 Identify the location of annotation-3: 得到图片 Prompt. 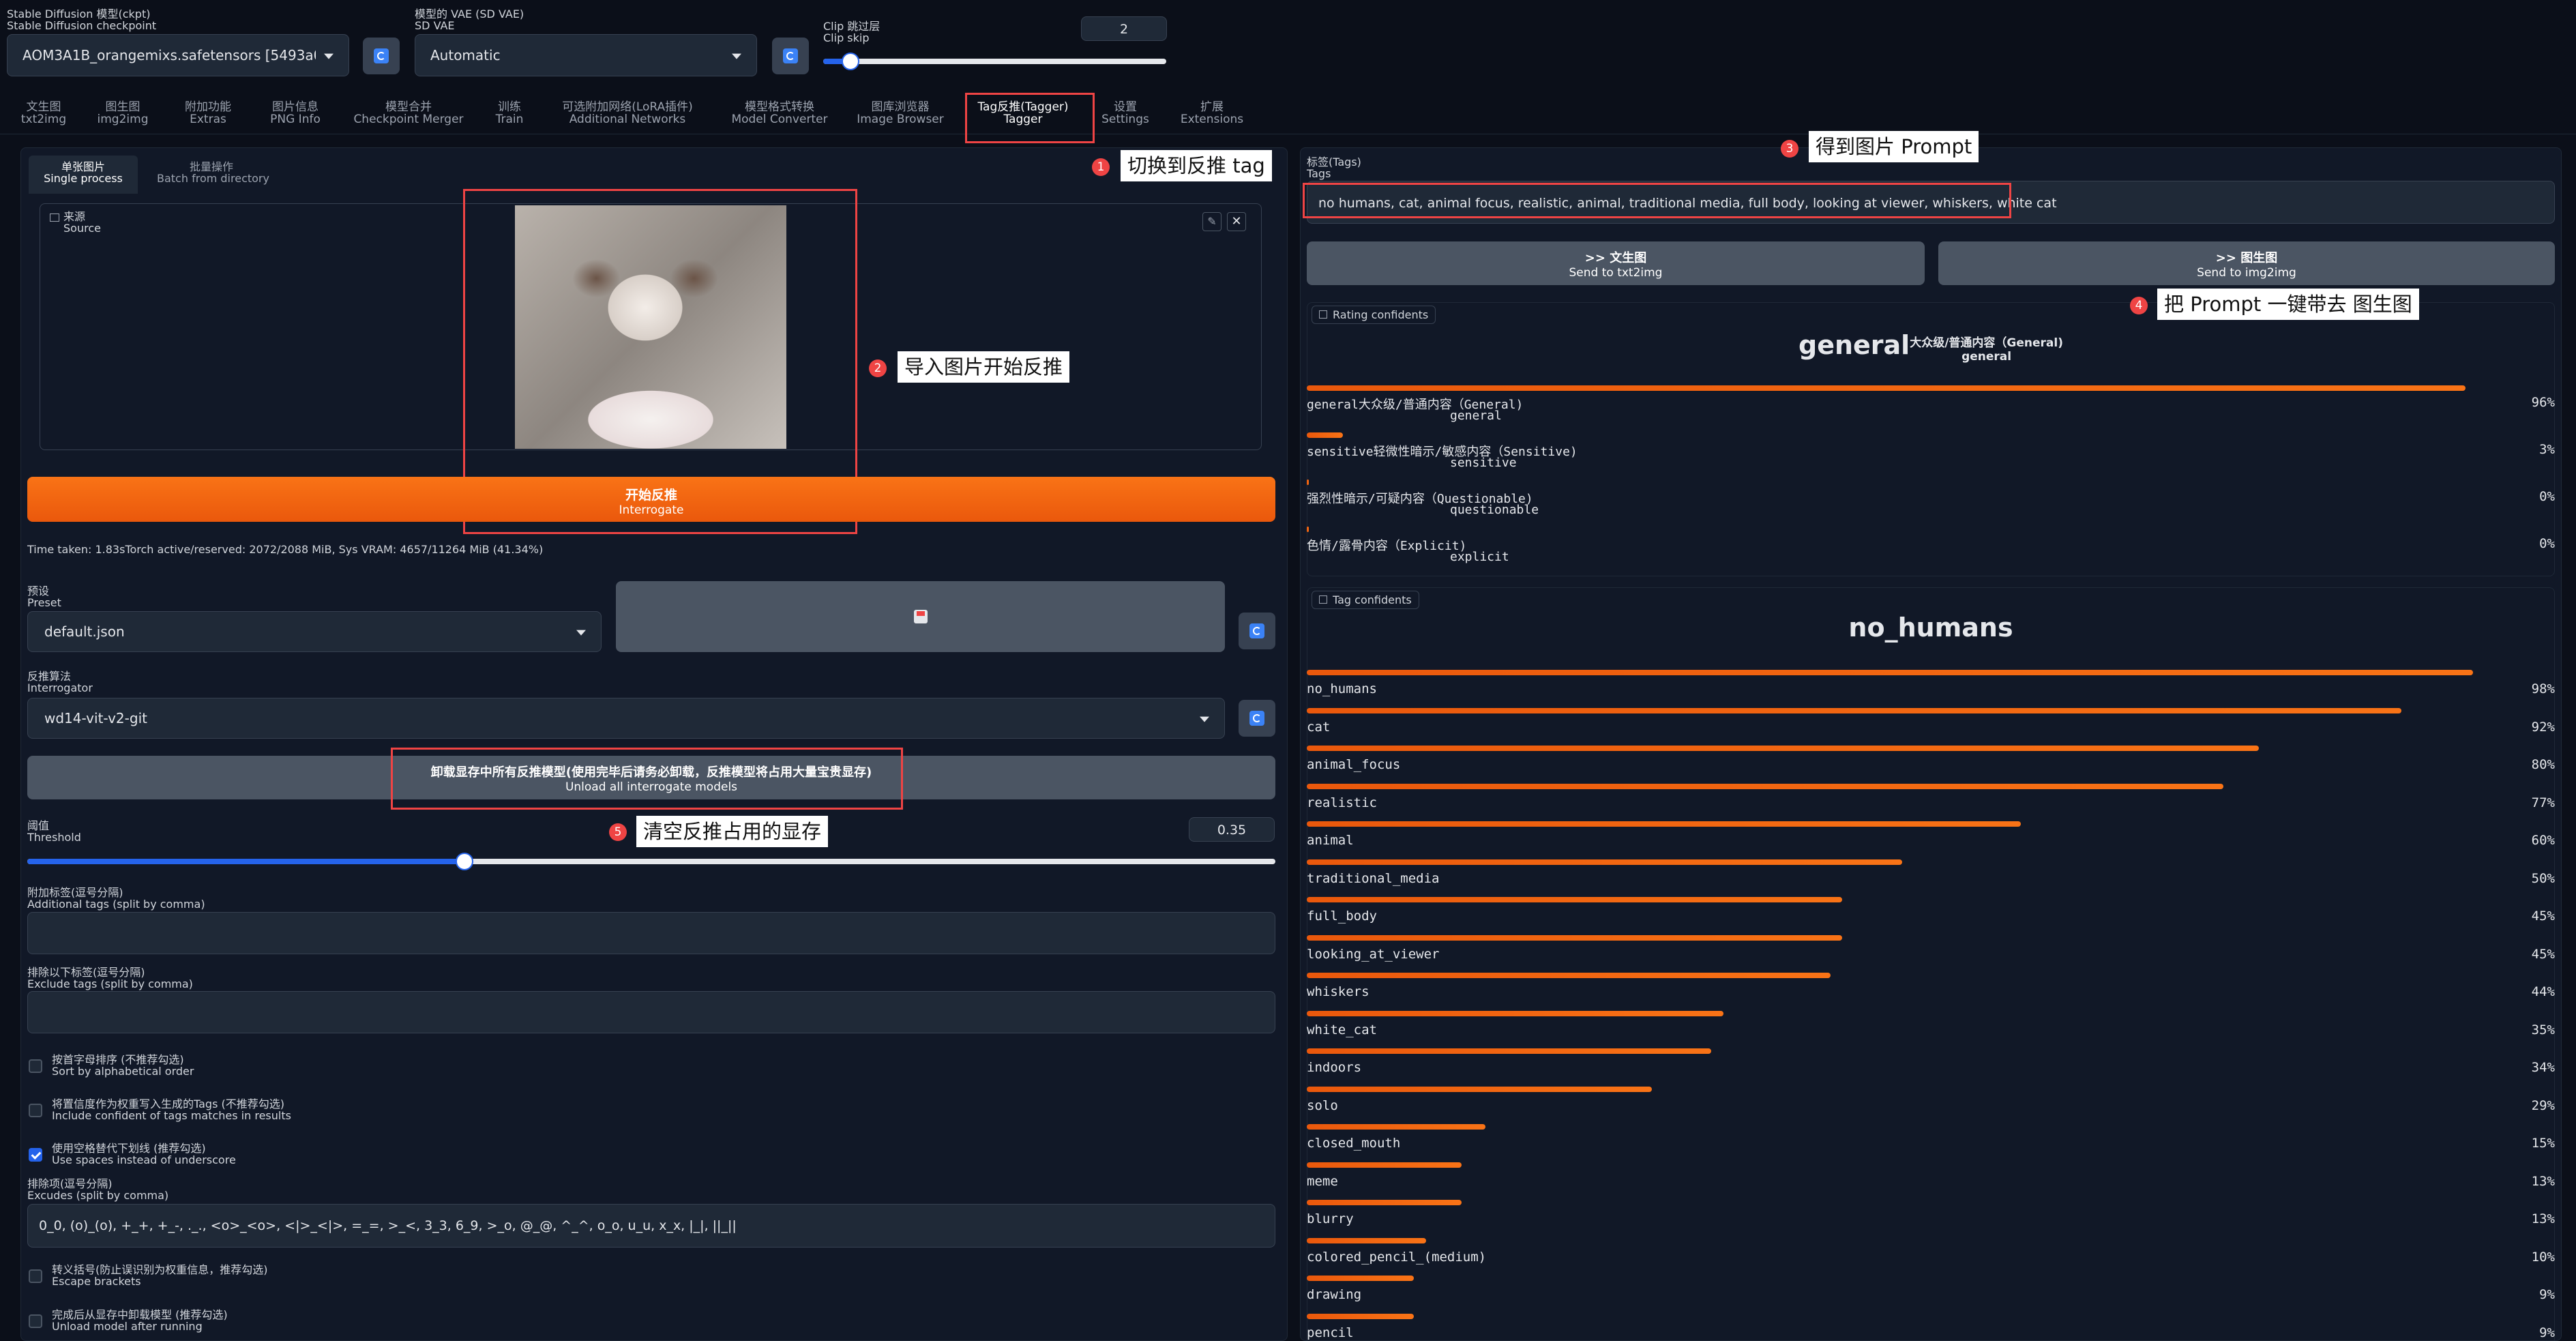
(1894, 146).